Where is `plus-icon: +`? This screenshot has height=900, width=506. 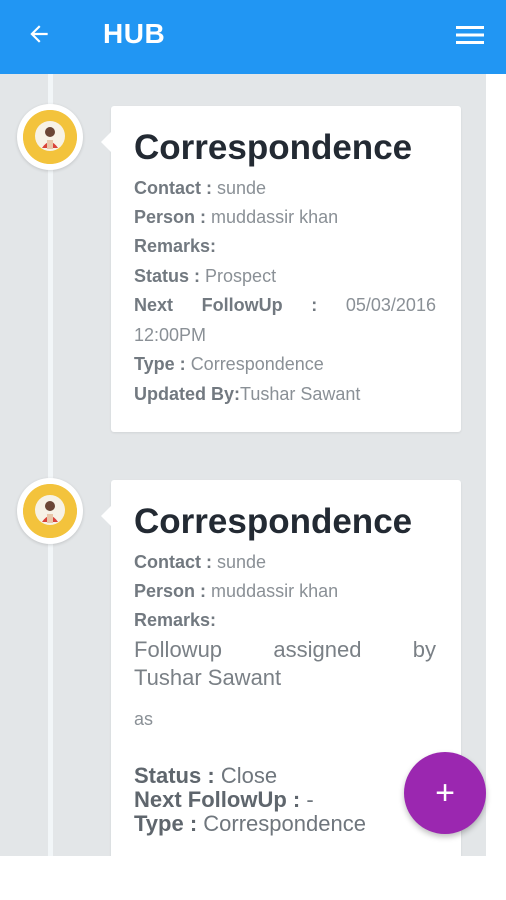 plus-icon: + is located at coordinates (445, 793).